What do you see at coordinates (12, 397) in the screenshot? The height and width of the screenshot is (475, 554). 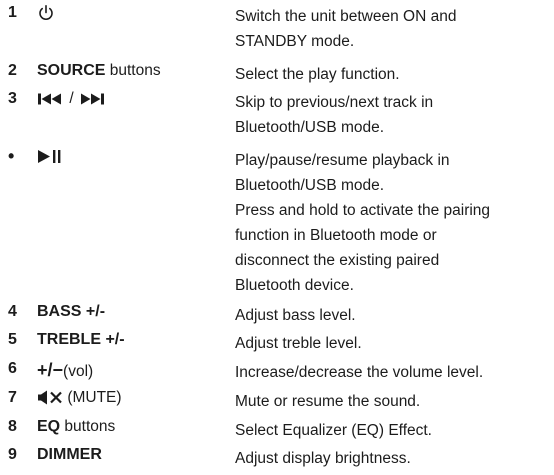 I see `item-number: 7` at bounding box center [12, 397].